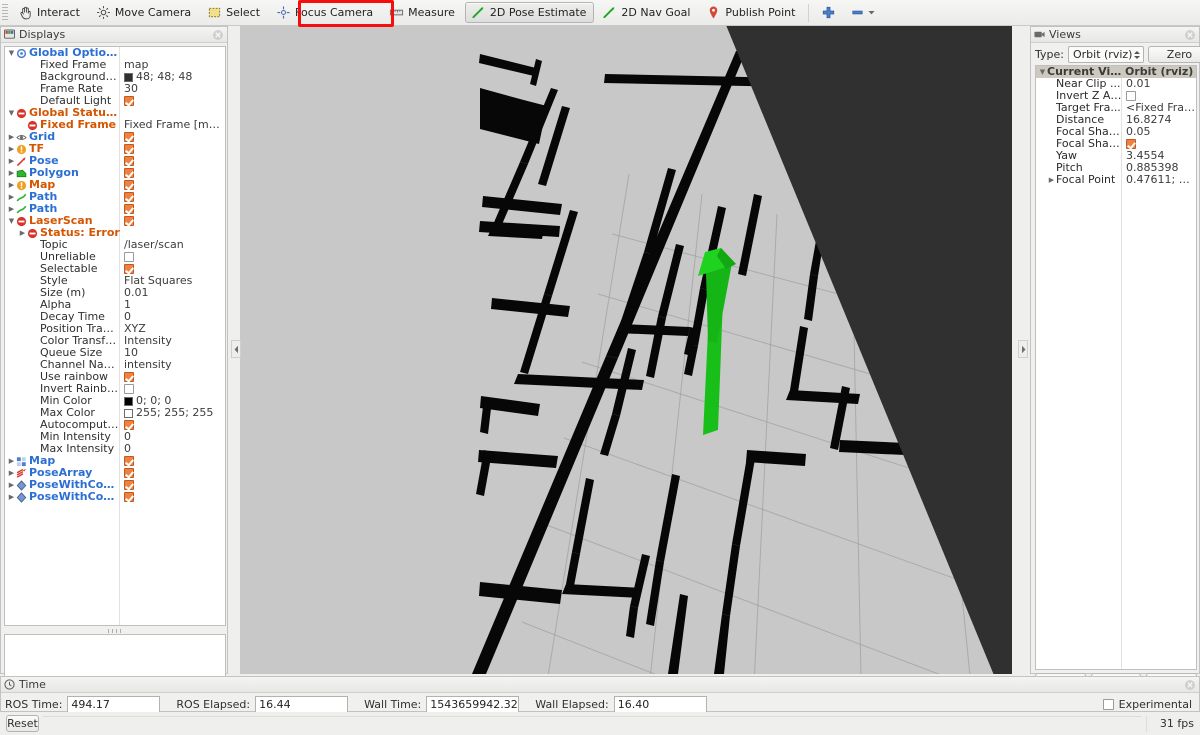 The height and width of the screenshot is (735, 1200). What do you see at coordinates (1131, 144) in the screenshot?
I see `views-row-checkbox` at bounding box center [1131, 144].